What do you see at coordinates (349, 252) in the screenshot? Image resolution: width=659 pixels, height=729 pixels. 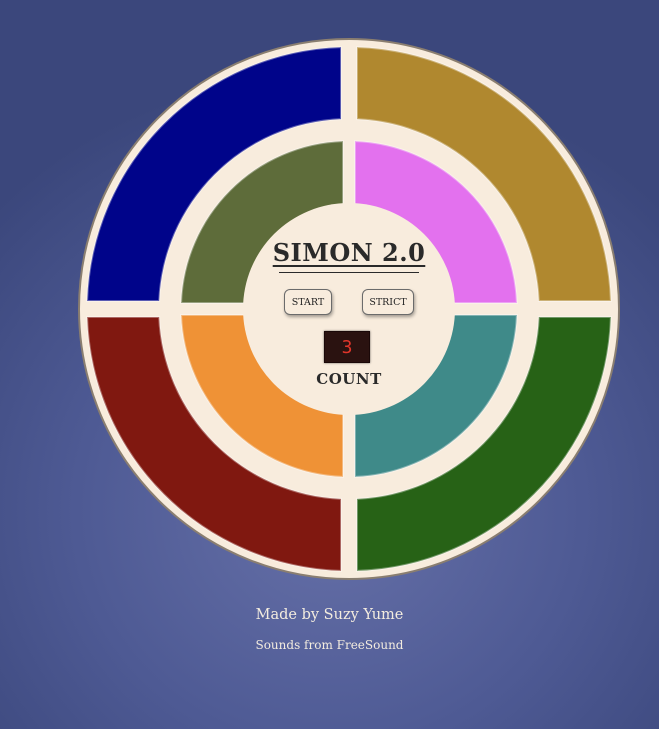 I see `game-title: SIMON 2.0` at bounding box center [349, 252].